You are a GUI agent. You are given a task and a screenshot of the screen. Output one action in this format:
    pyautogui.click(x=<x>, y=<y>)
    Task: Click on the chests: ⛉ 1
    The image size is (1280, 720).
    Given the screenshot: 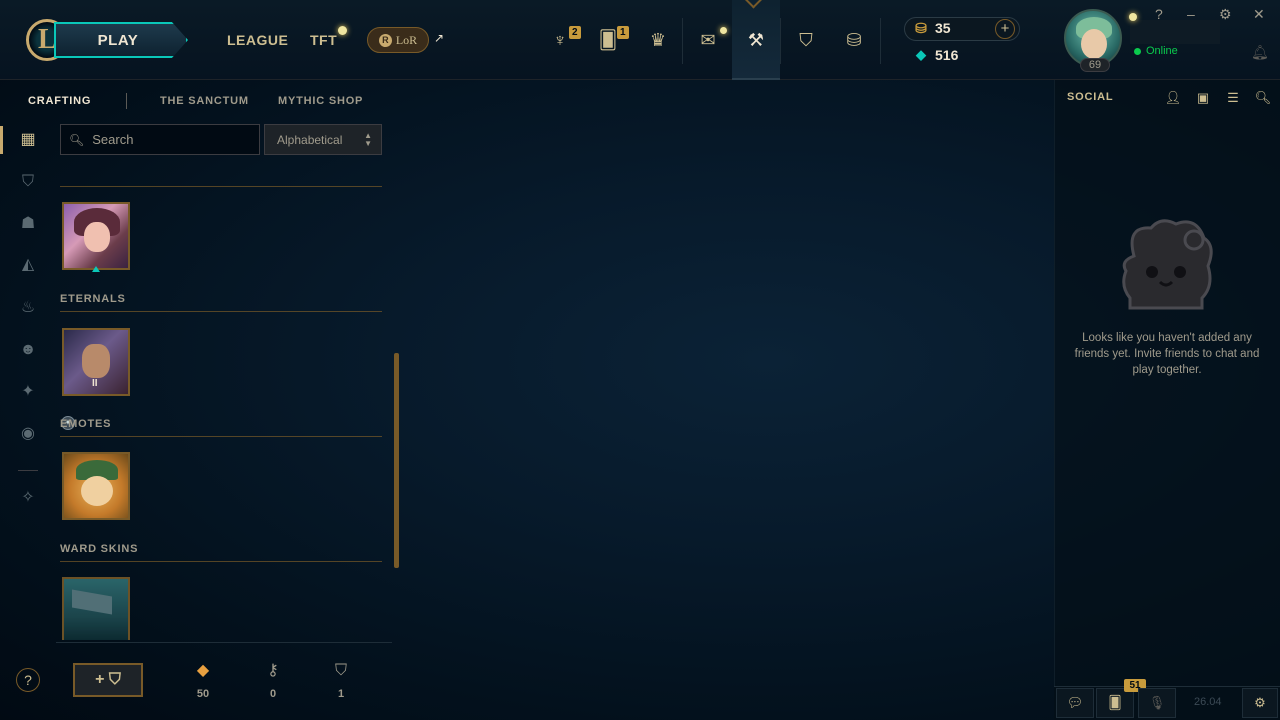 What is the action you would take?
    pyautogui.click(x=341, y=680)
    